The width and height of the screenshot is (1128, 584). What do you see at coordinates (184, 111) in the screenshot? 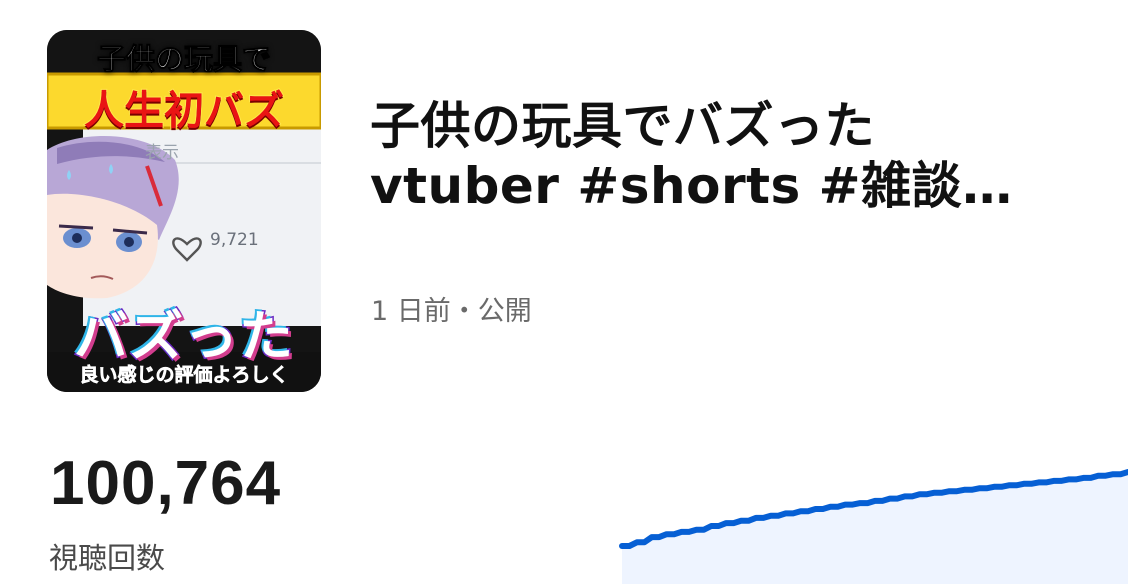
I see `thumbnail-banner-text: 人生初バズ` at bounding box center [184, 111].